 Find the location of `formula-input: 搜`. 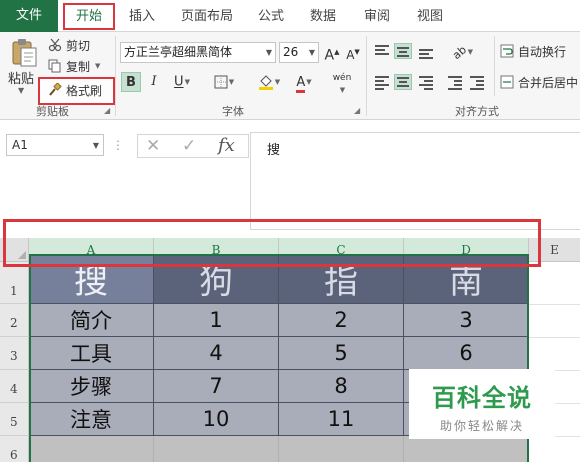

formula-input: 搜 is located at coordinates (415, 181).